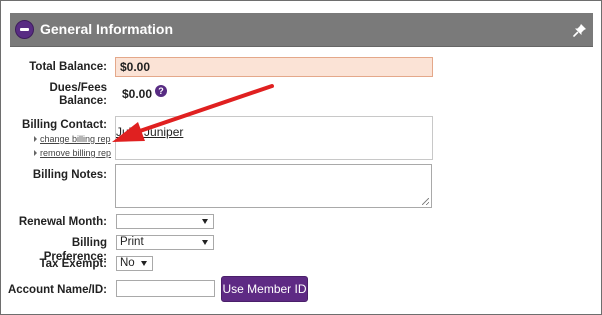 The height and width of the screenshot is (315, 602). Describe the element at coordinates (64, 125) in the screenshot. I see `billing-contact-label: Billing Contact:` at that location.